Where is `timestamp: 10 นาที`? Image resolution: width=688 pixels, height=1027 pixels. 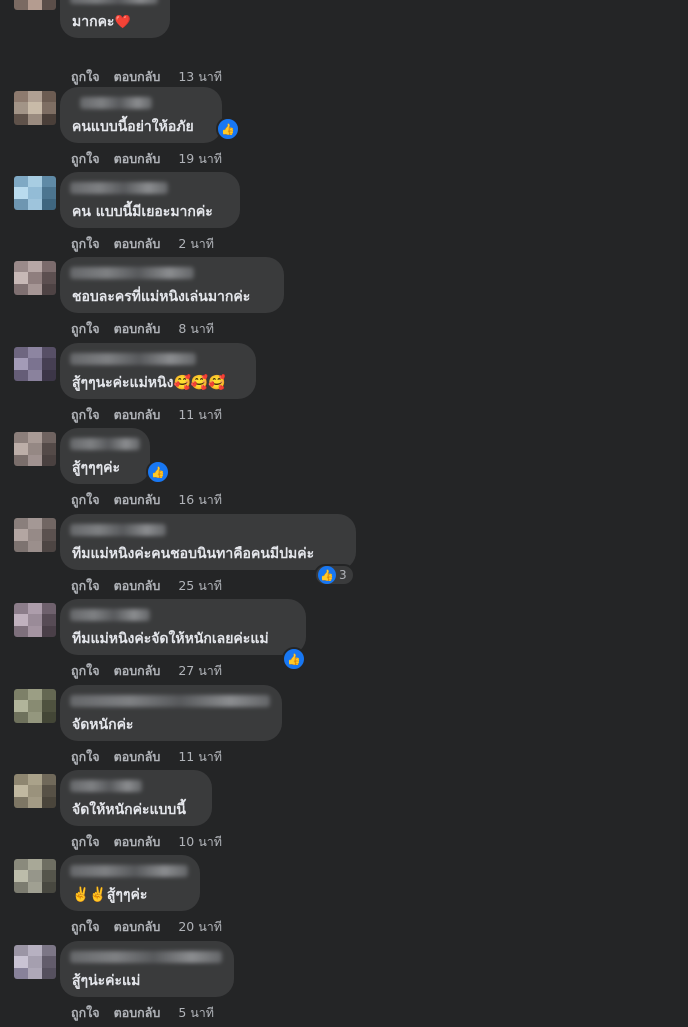 timestamp: 10 นาที is located at coordinates (200, 841).